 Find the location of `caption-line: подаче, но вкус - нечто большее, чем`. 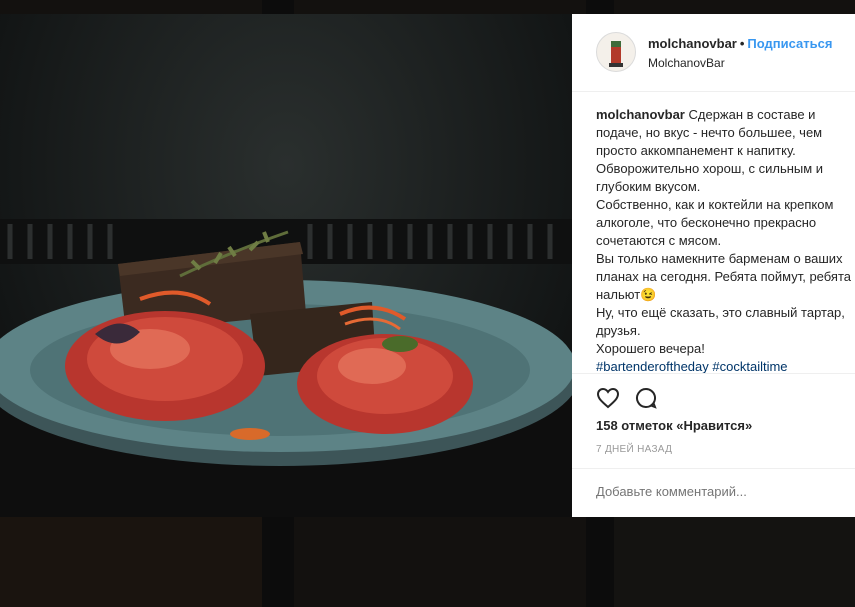

caption-line: подаче, но вкус - нечто большее, чем is located at coordinates (709, 132).